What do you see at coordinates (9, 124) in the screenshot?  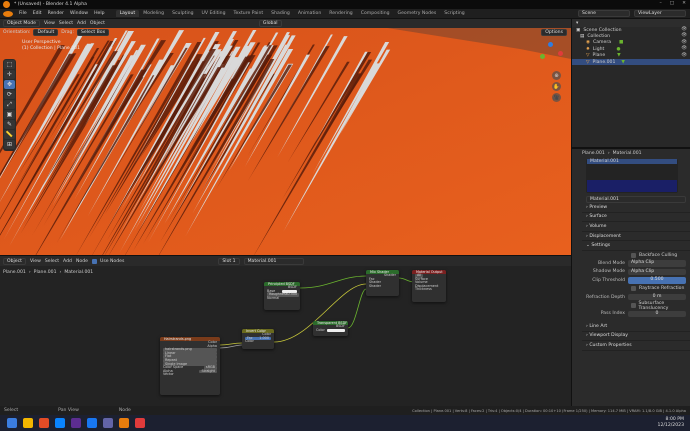 I see `annotate-tool-icon: ✎` at bounding box center [9, 124].